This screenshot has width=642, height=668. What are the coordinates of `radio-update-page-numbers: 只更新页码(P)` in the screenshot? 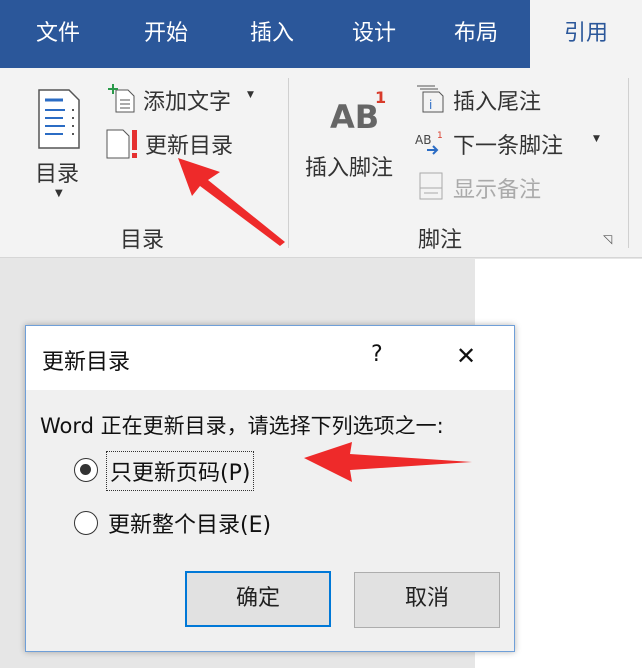 It's located at (174, 471).